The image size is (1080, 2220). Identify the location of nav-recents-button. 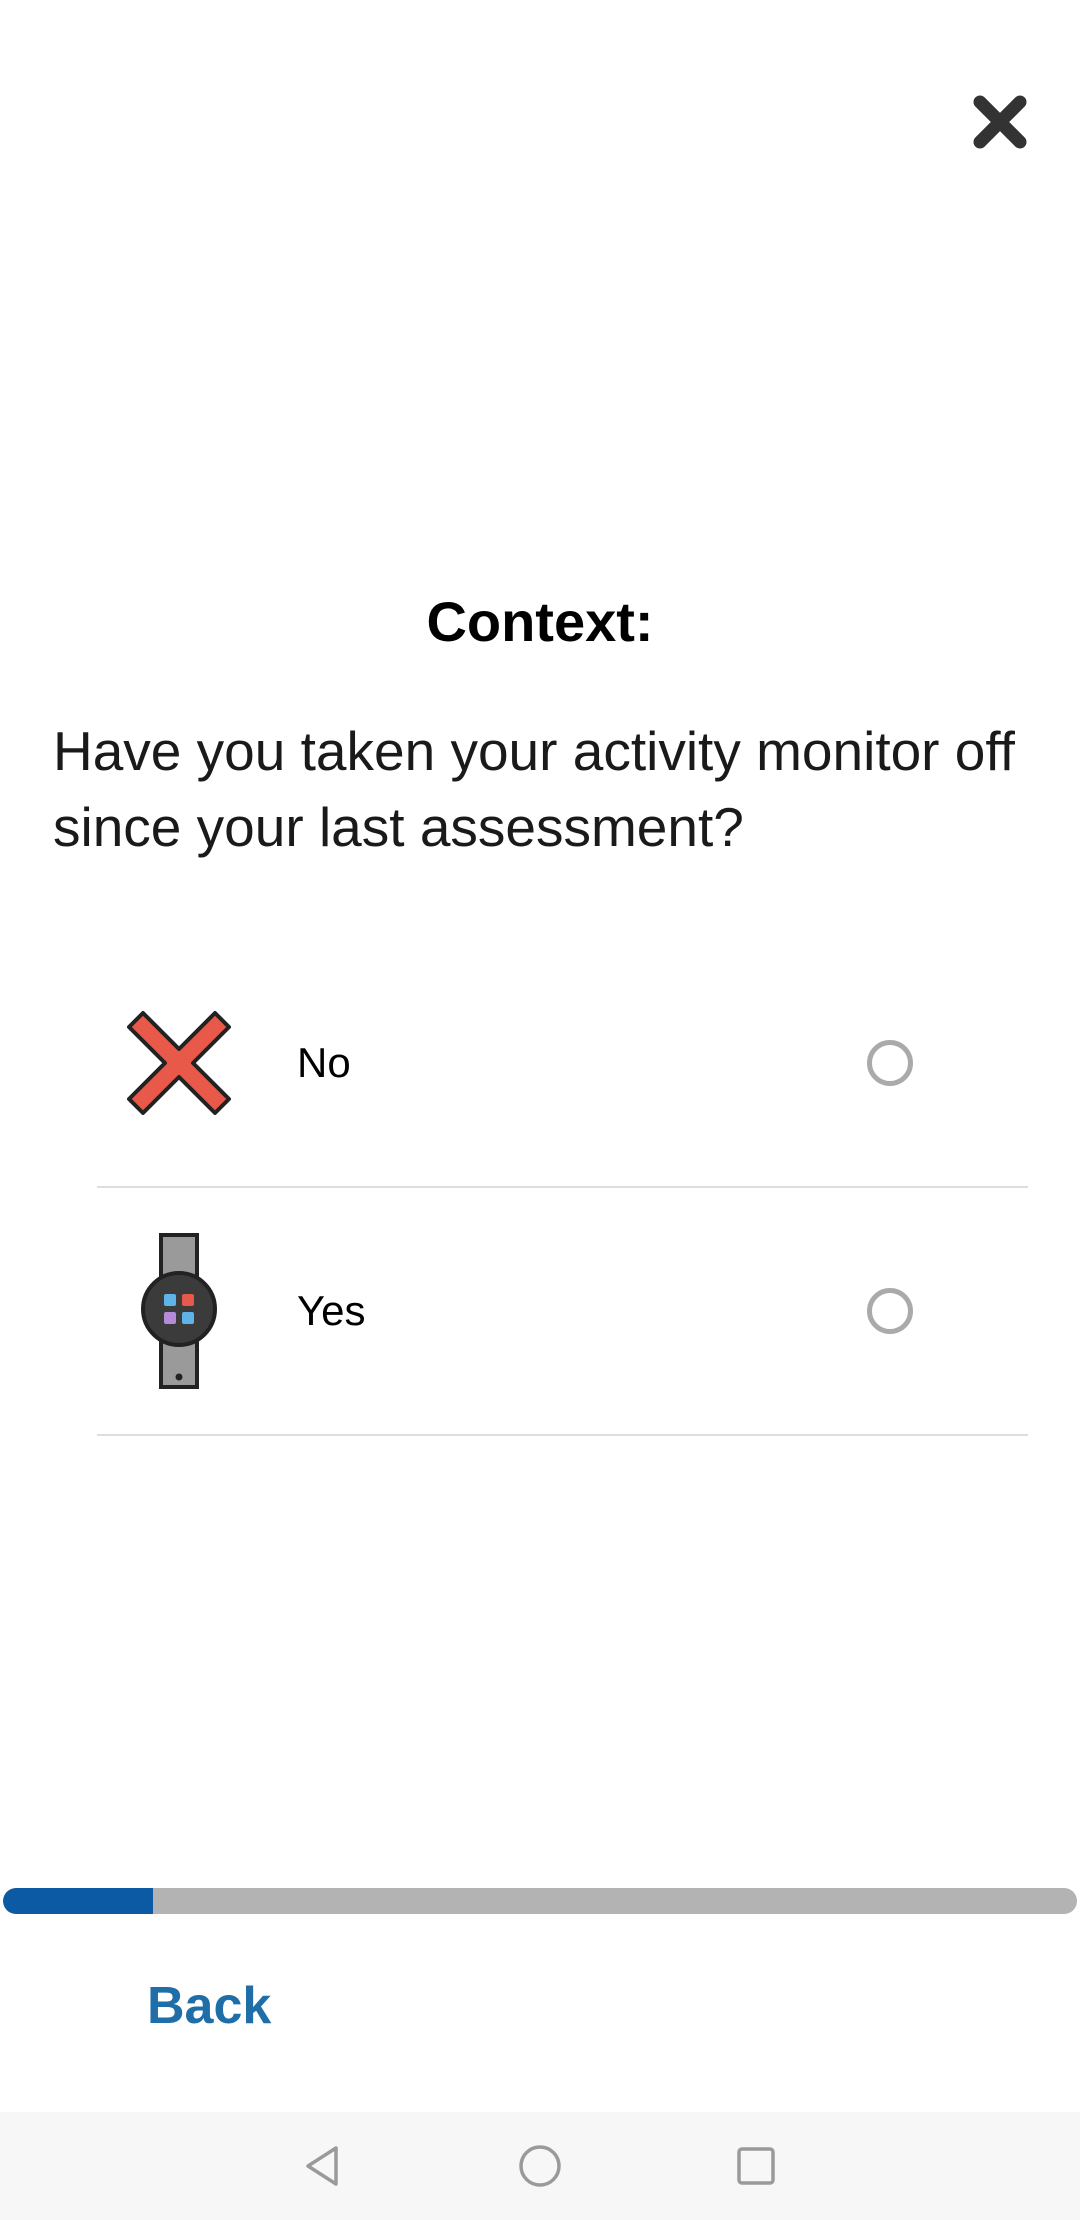
(756, 2166).